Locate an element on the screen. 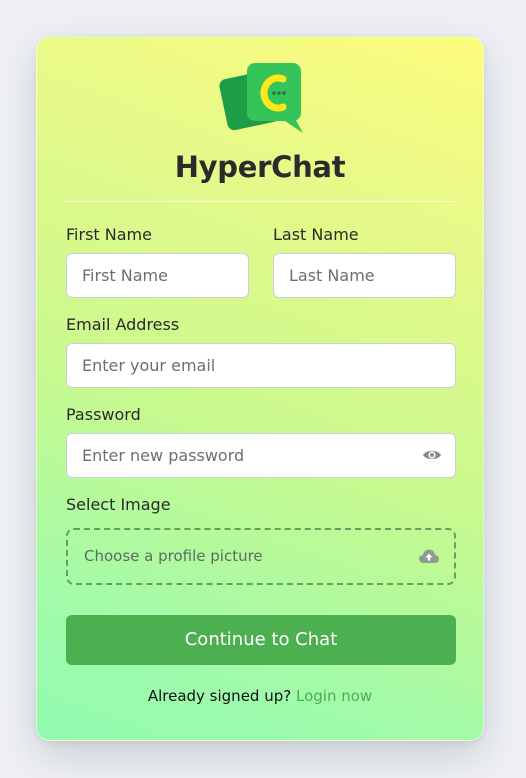  email-input is located at coordinates (261, 365).